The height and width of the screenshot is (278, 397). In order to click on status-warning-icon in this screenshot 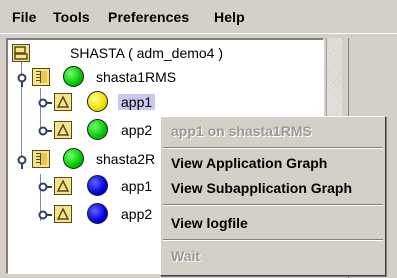, I will do `click(97, 101)`.